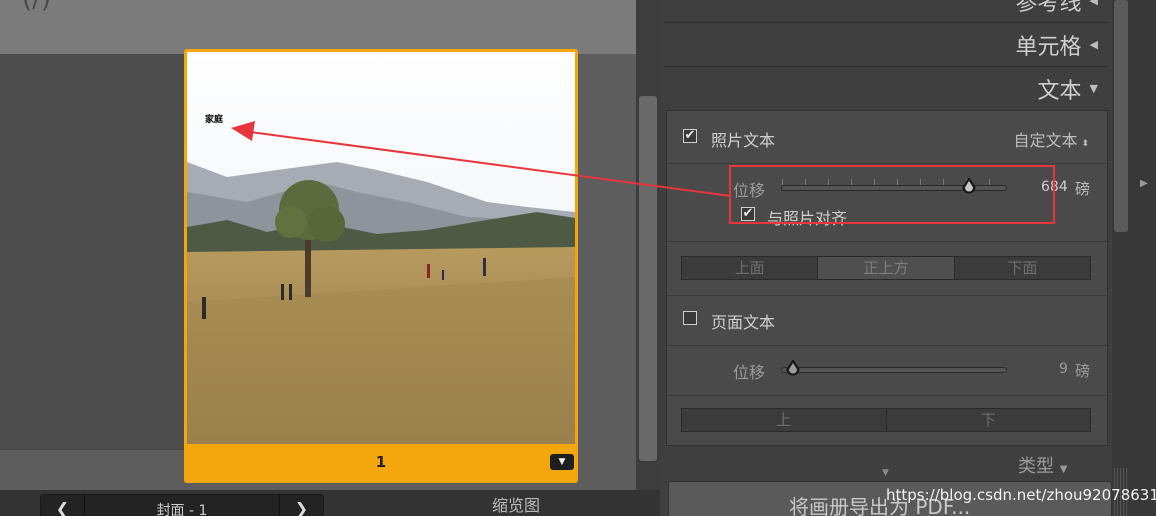  Describe the element at coordinates (1021, 495) in the screenshot. I see `watermark-text: https://blog.csdn.net/zhou920786312` at that location.